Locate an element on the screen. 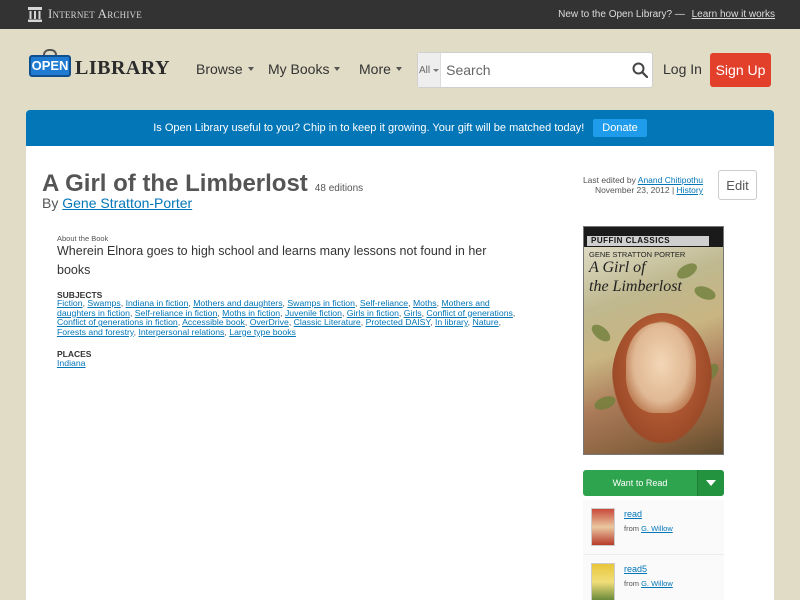  subject-link: Indiana in fiction is located at coordinates (157, 303).